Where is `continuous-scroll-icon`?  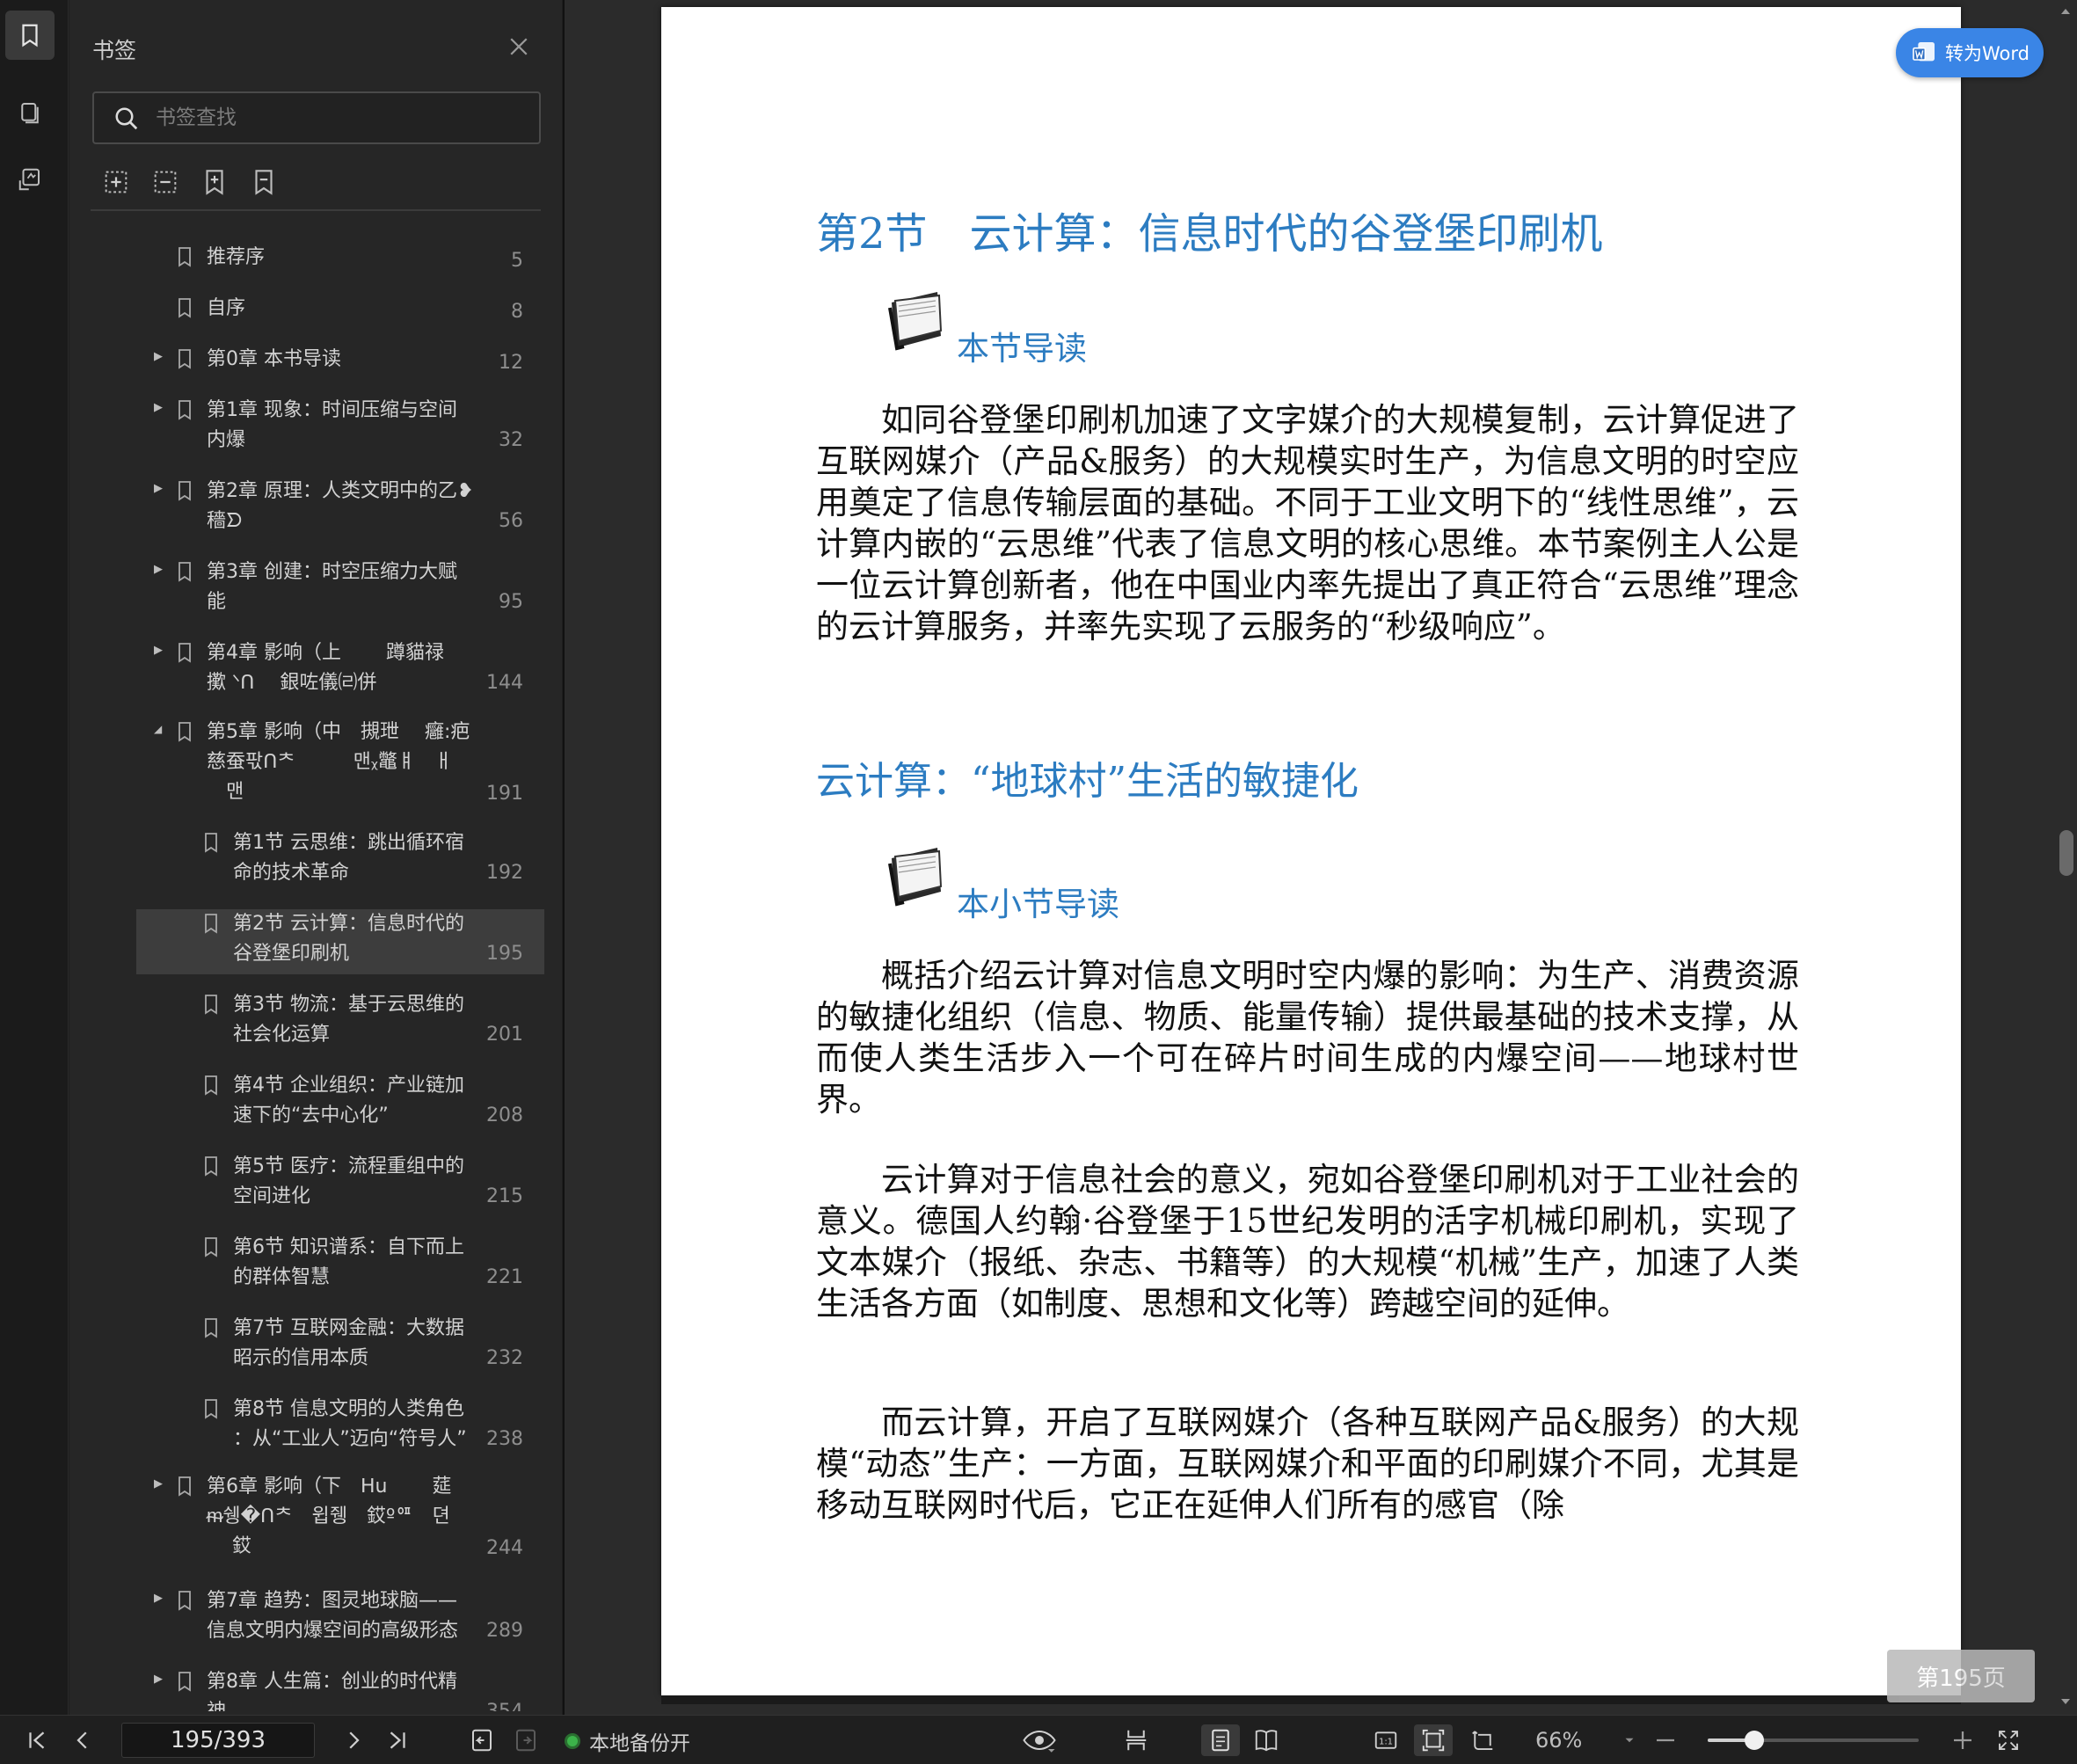 continuous-scroll-icon is located at coordinates (1136, 1740).